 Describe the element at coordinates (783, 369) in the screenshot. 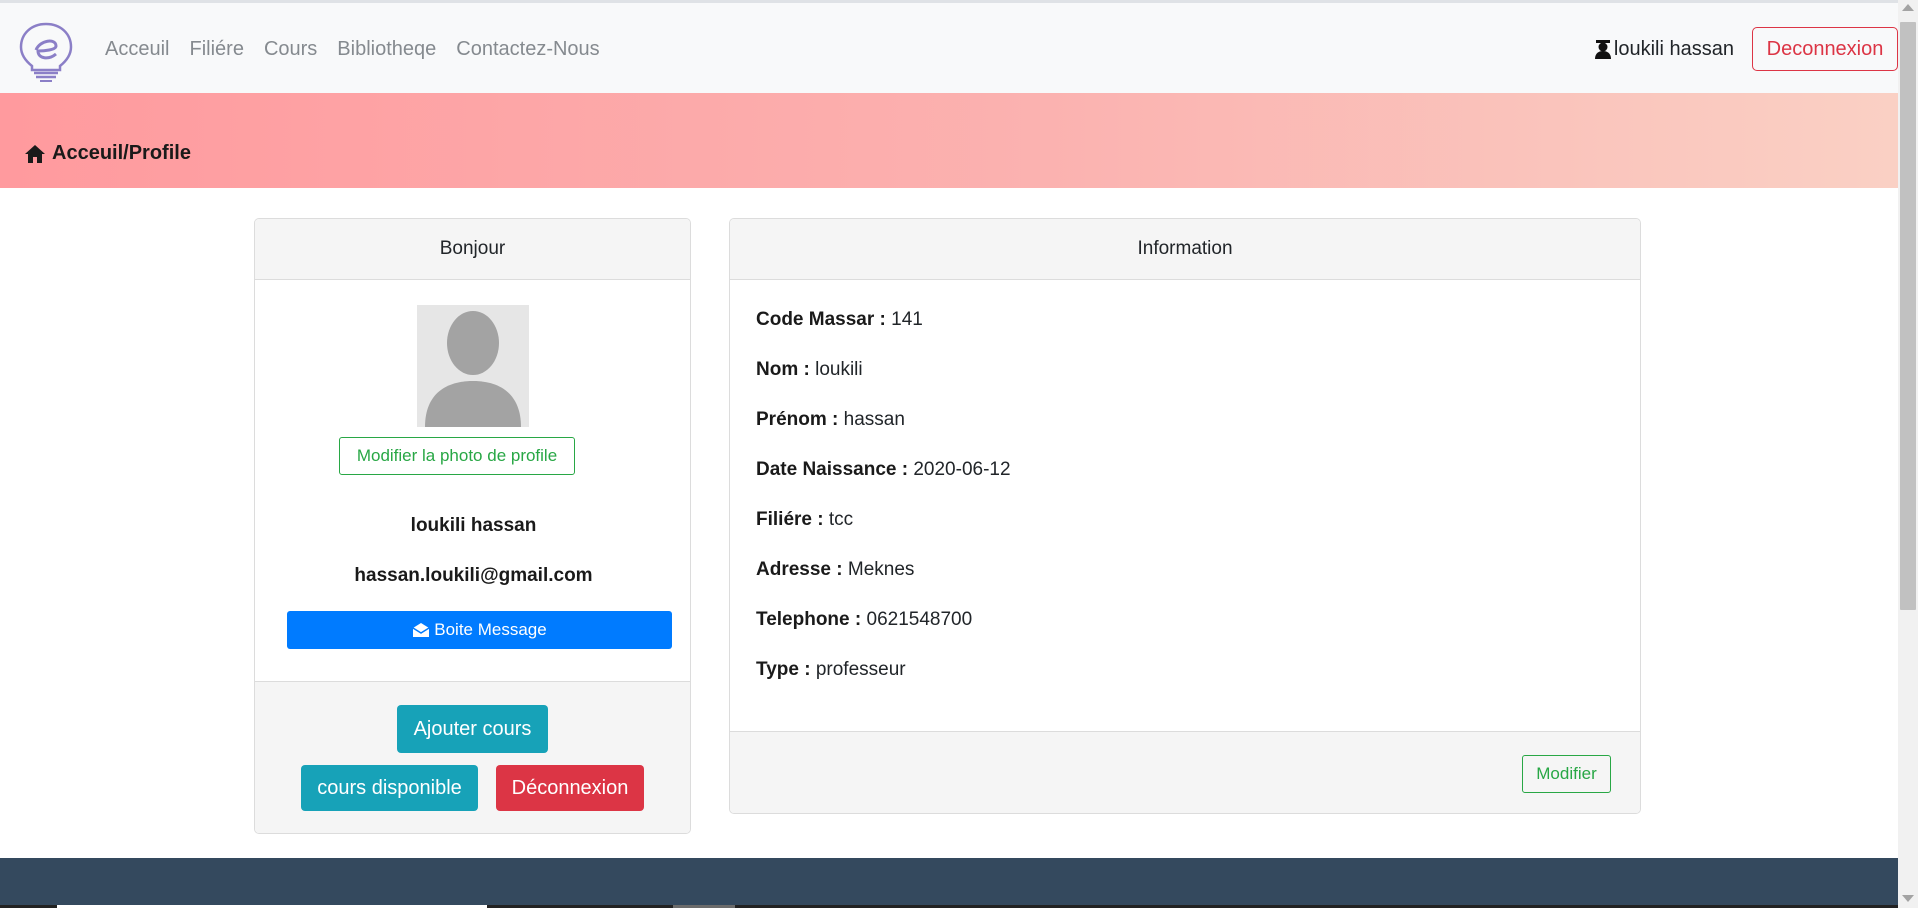

I see `info-label: Nom :` at that location.